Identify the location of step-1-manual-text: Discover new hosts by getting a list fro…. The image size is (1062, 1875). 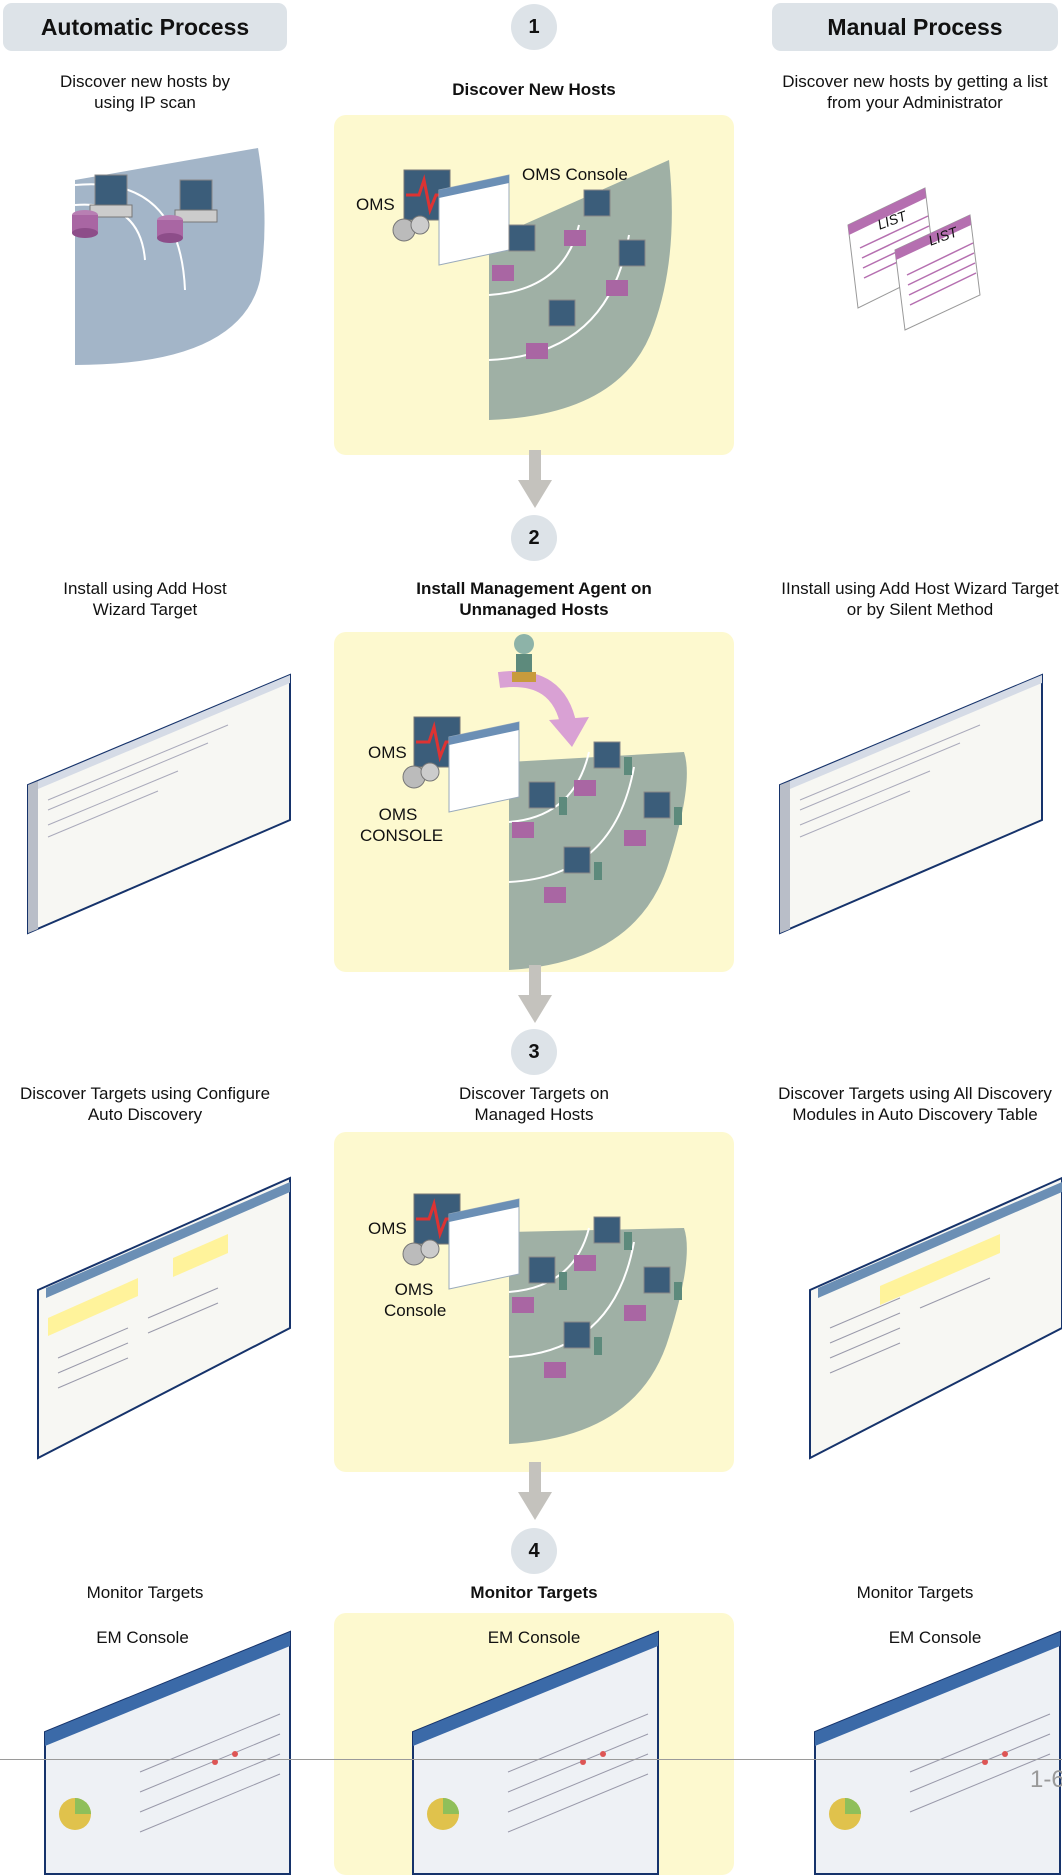
(915, 92).